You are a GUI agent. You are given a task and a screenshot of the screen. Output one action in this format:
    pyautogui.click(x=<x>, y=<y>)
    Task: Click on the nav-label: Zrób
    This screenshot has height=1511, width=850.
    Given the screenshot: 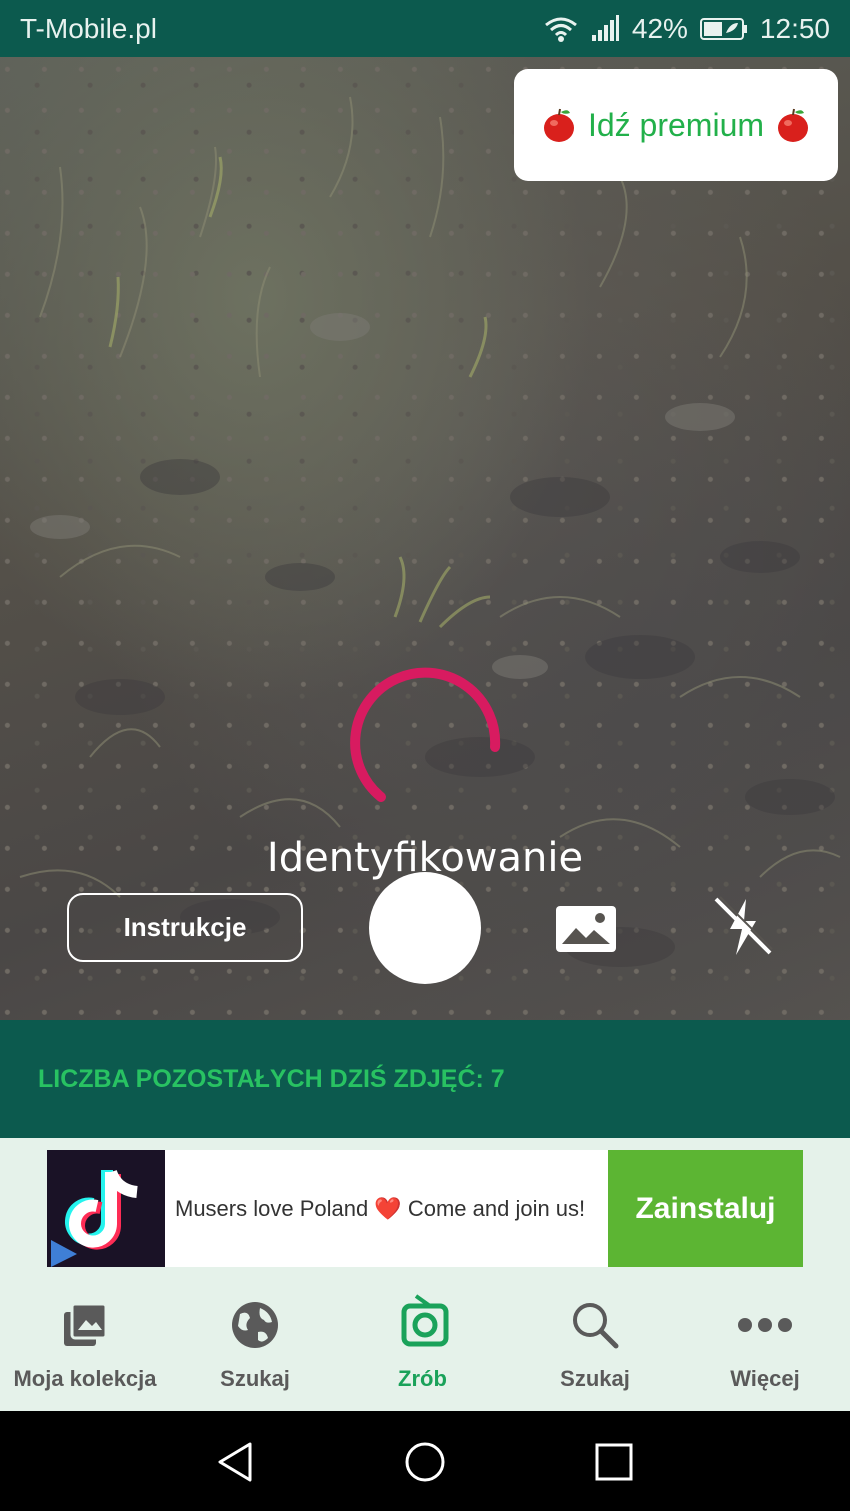 What is the action you would take?
    pyautogui.click(x=422, y=1378)
    